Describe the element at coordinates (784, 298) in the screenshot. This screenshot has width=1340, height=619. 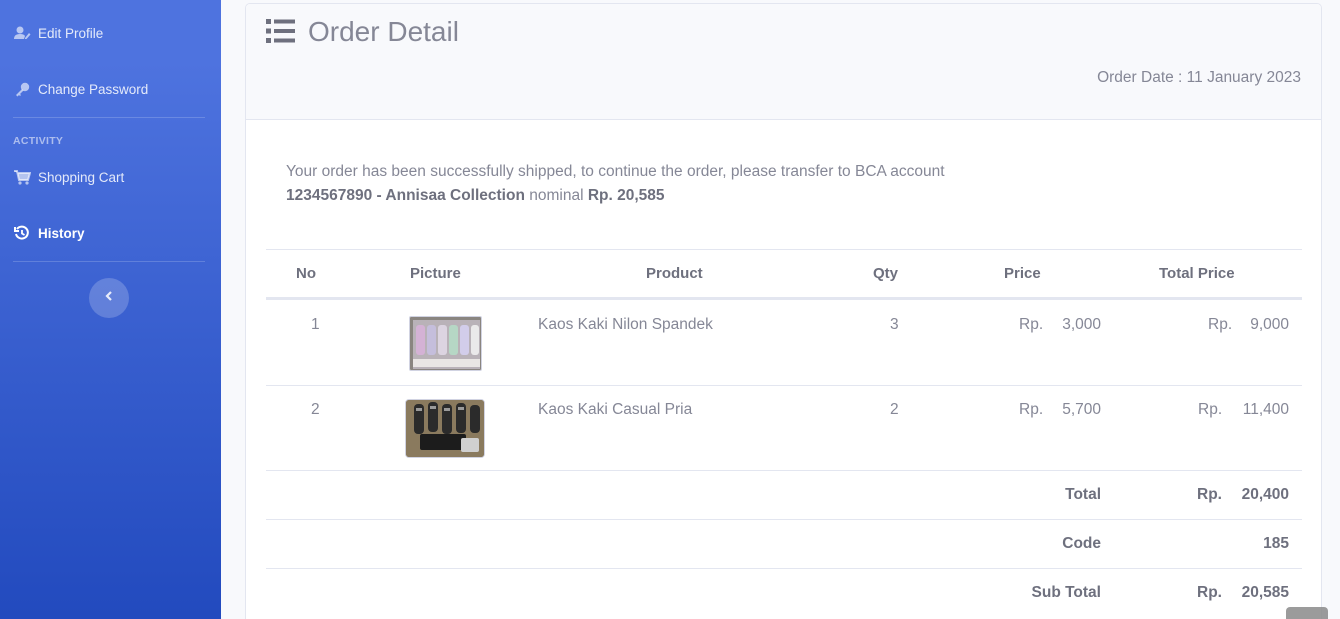
I see `table-header-border` at that location.